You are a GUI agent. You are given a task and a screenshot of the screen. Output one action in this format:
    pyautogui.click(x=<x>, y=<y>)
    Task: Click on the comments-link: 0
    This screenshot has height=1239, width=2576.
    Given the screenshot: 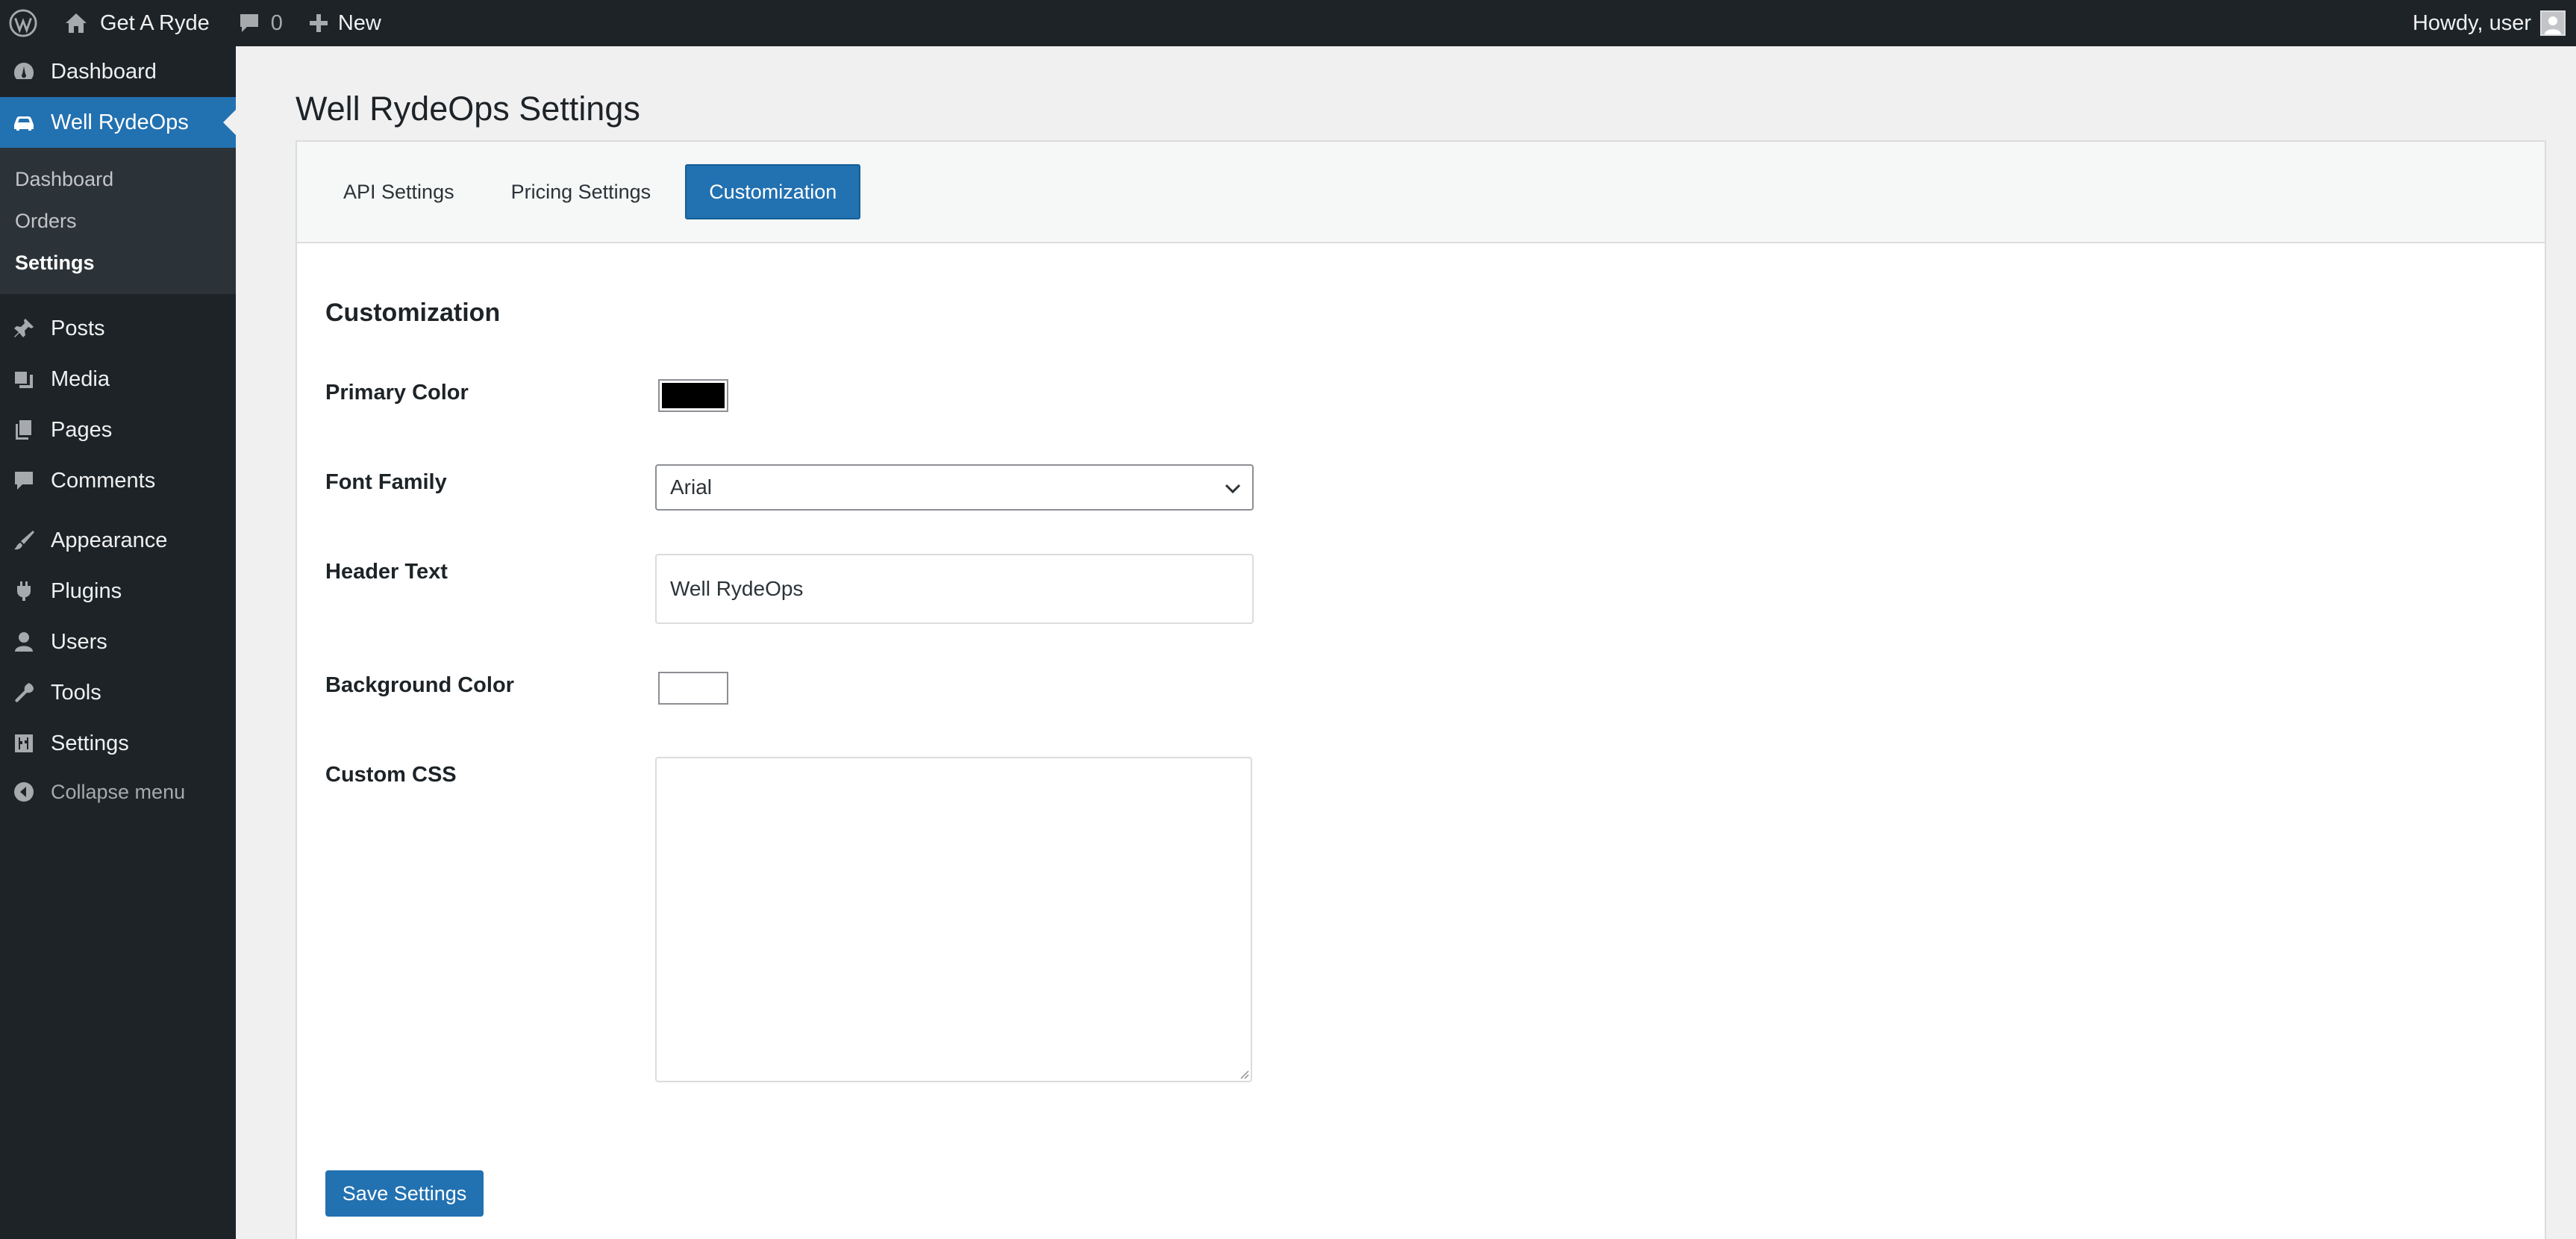 What is the action you would take?
    pyautogui.click(x=260, y=23)
    